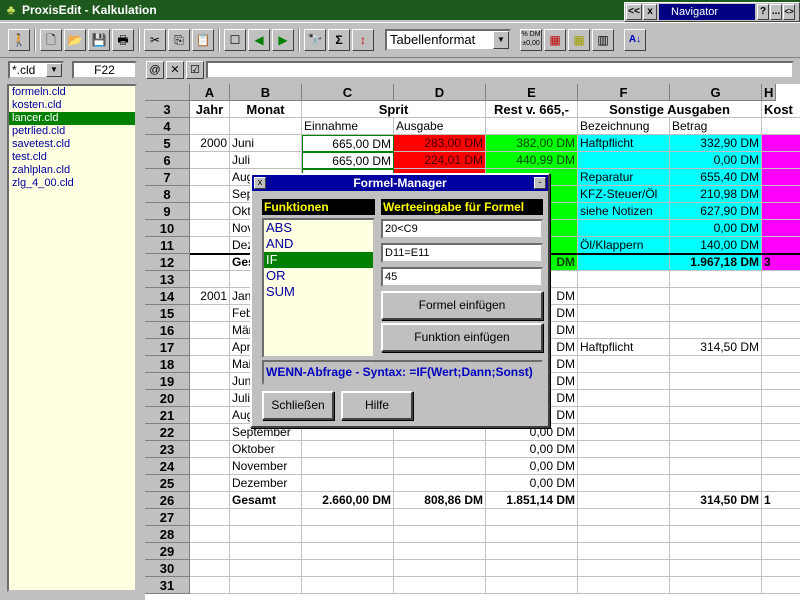 The width and height of the screenshot is (800, 600). What do you see at coordinates (72, 105) in the screenshot?
I see `file-list-item: kosten.cld` at bounding box center [72, 105].